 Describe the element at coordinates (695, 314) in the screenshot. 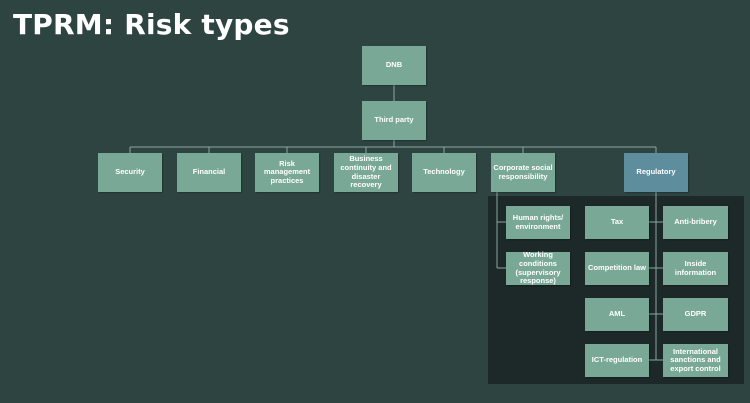

I see `node-gdpr: GDPR` at that location.